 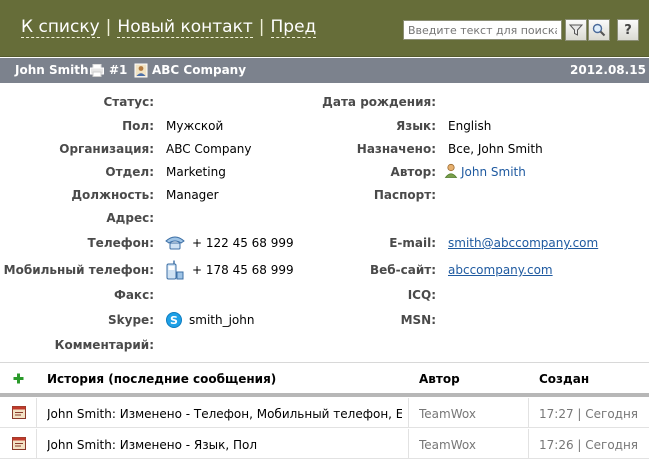 I want to click on filter-button, so click(x=576, y=30).